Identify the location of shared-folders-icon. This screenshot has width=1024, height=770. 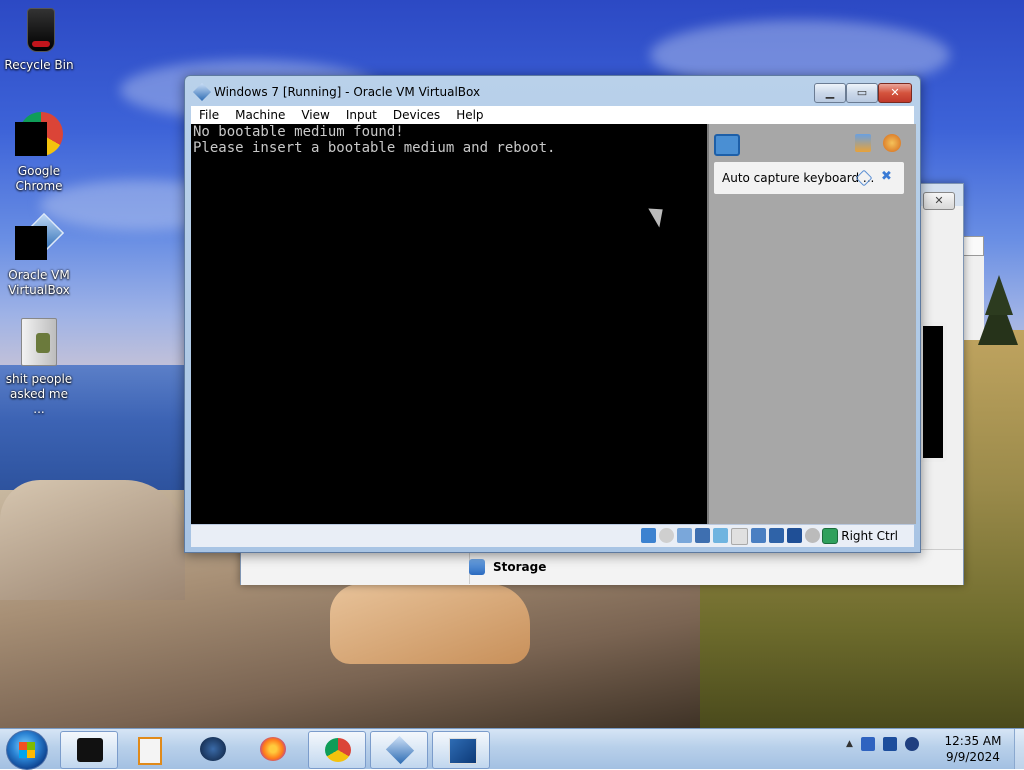
(739, 536).